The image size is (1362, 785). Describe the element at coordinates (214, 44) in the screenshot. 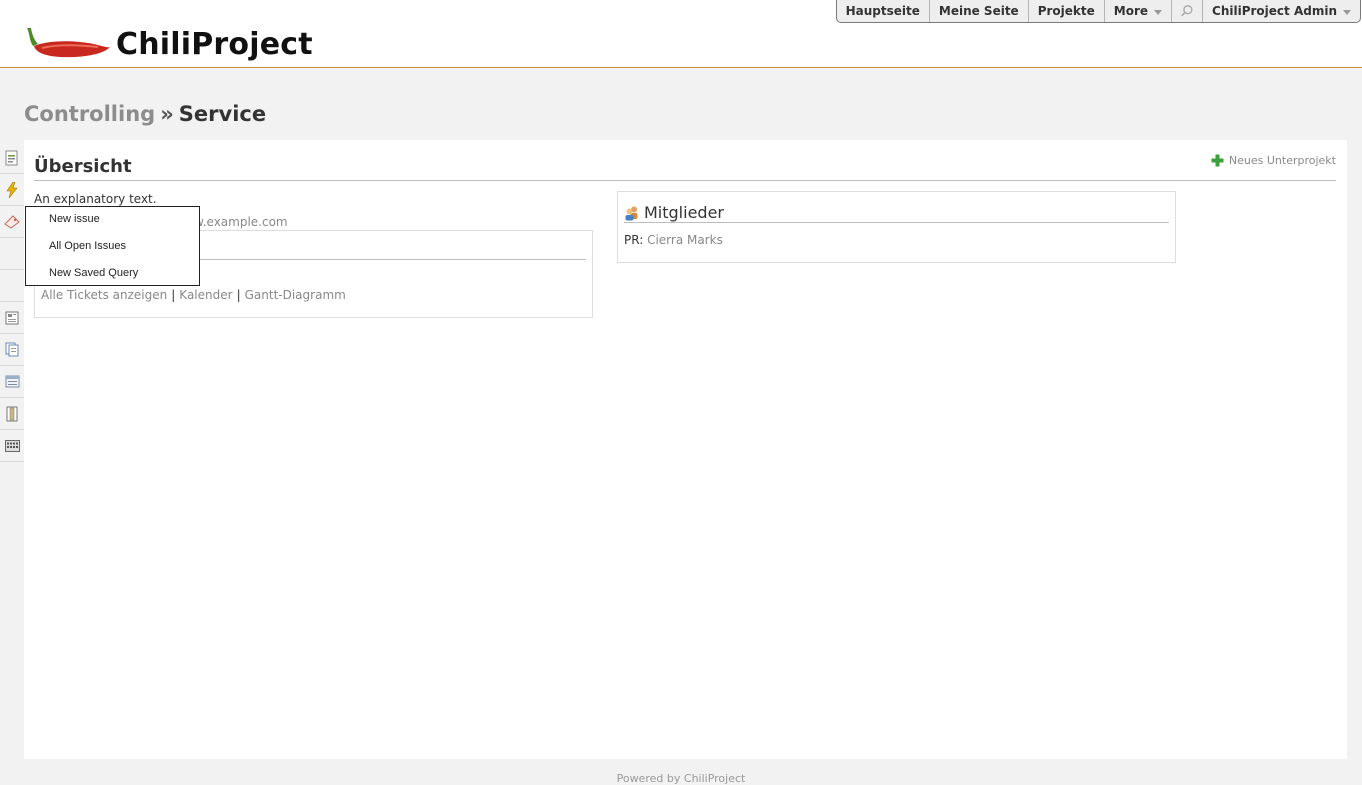

I see `logo-text: ChiliProject` at that location.